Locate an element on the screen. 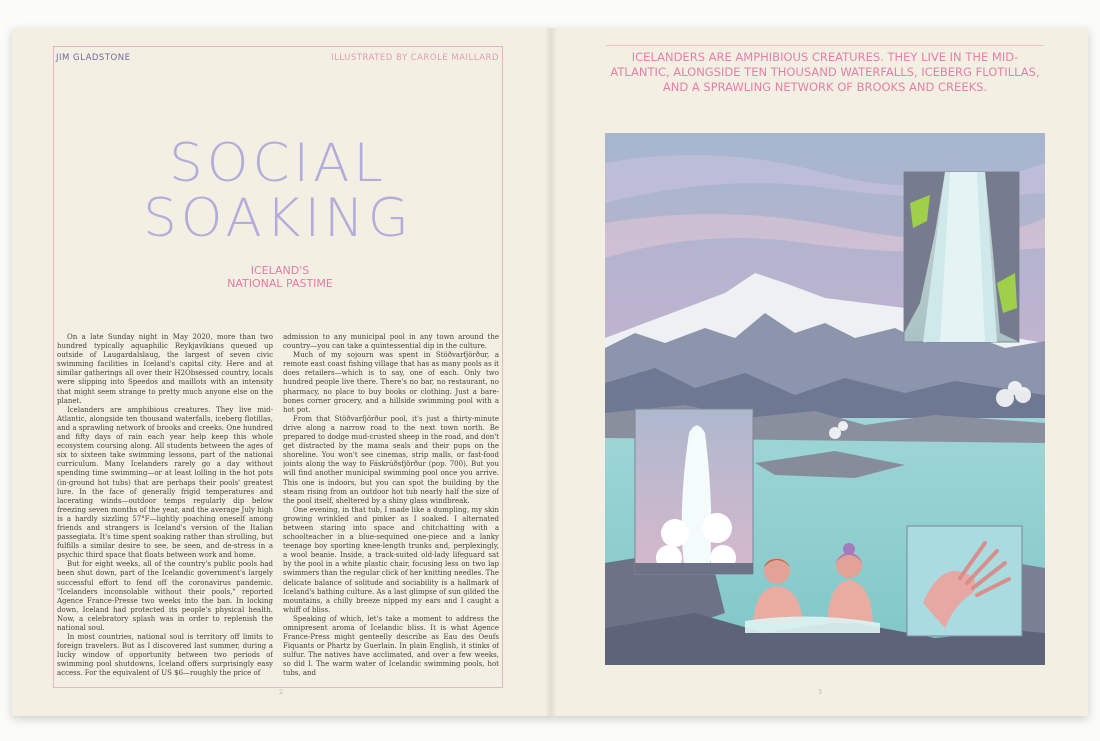 The height and width of the screenshot is (741, 1100). article-title: SOCIAL SOAKING is located at coordinates (278, 191).